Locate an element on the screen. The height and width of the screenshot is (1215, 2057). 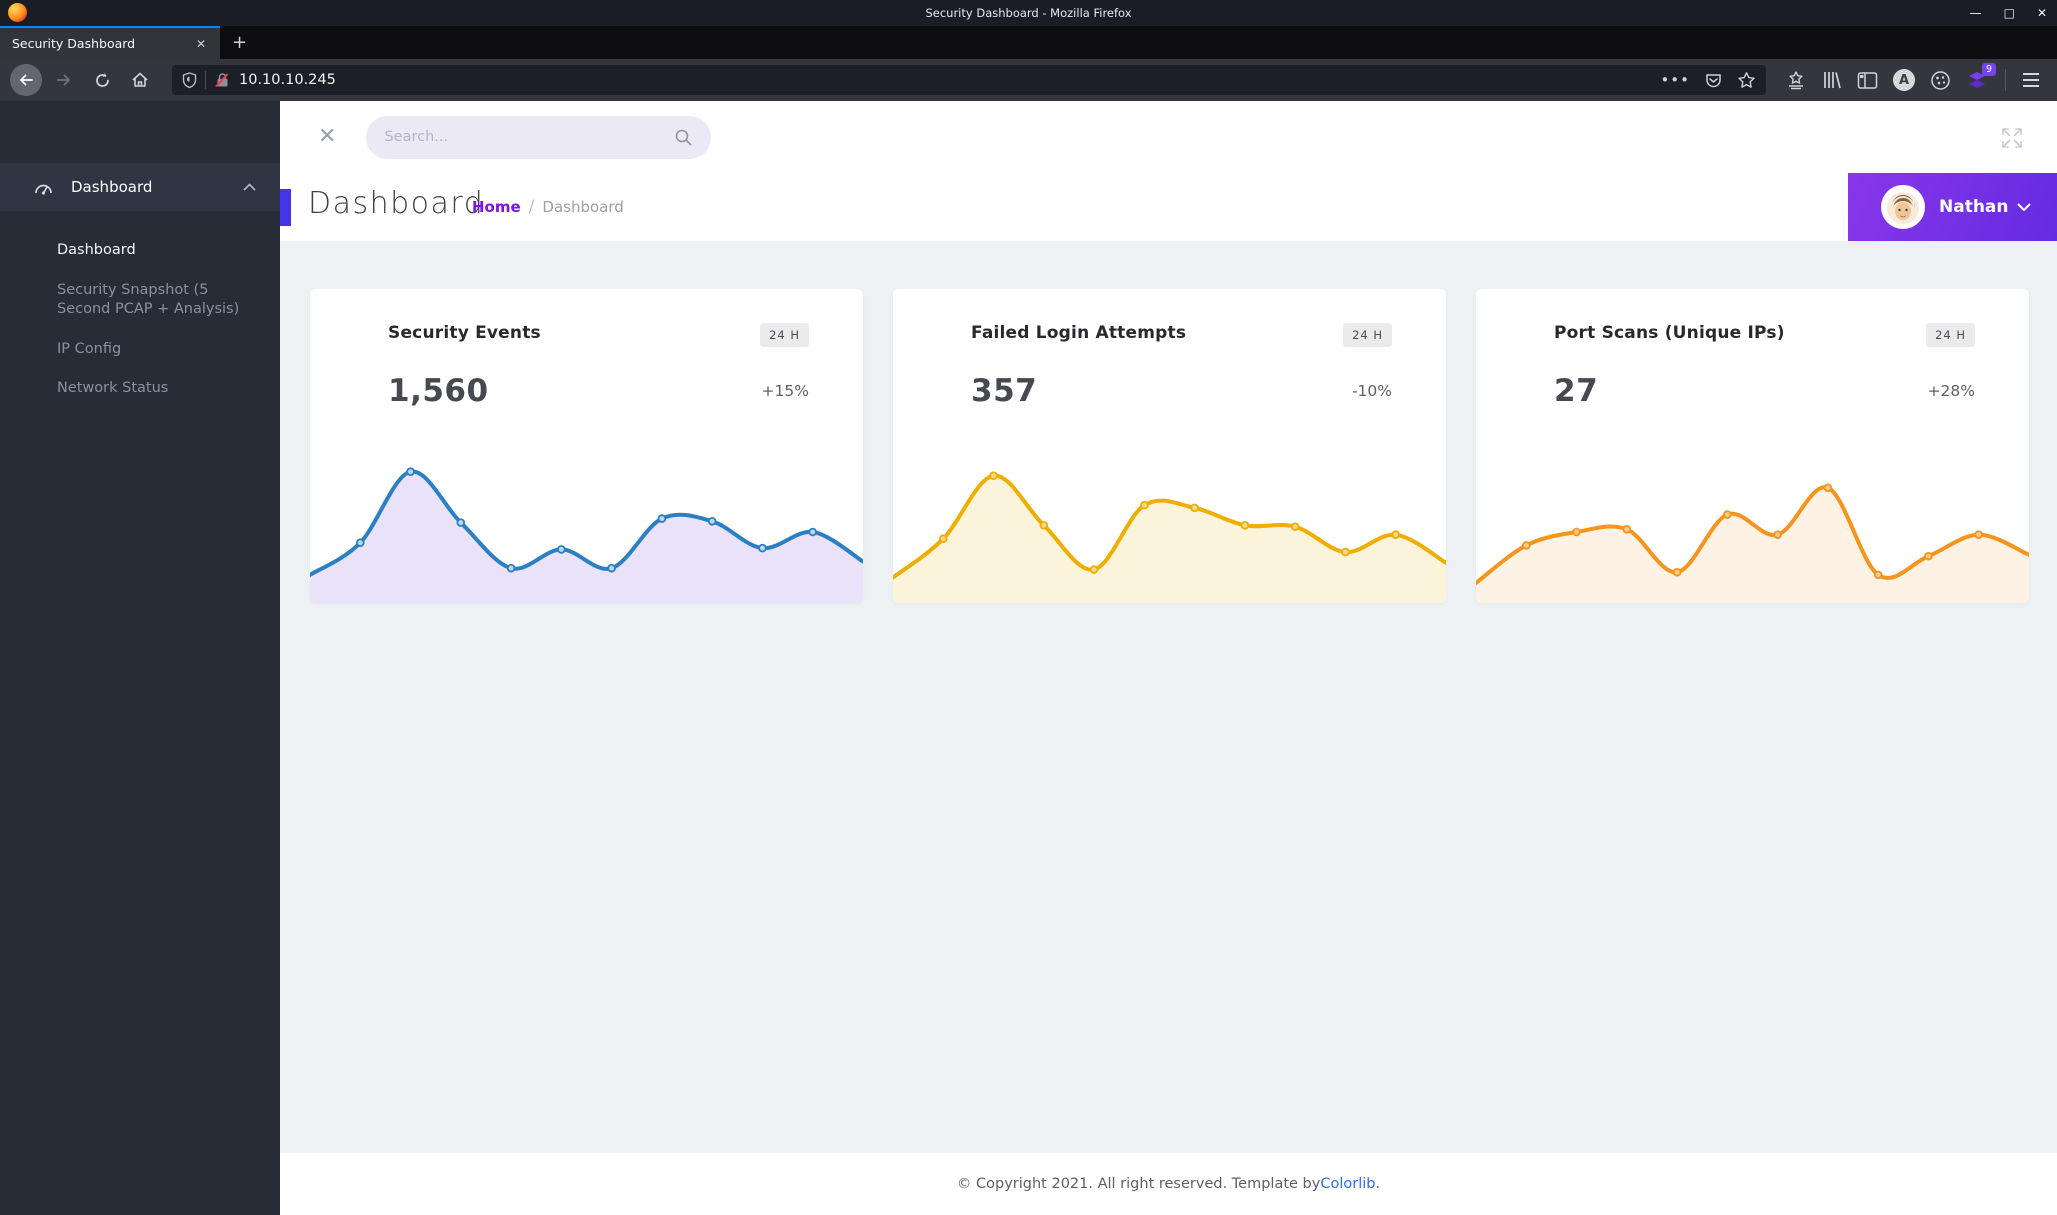
search-box is located at coordinates (539, 137).